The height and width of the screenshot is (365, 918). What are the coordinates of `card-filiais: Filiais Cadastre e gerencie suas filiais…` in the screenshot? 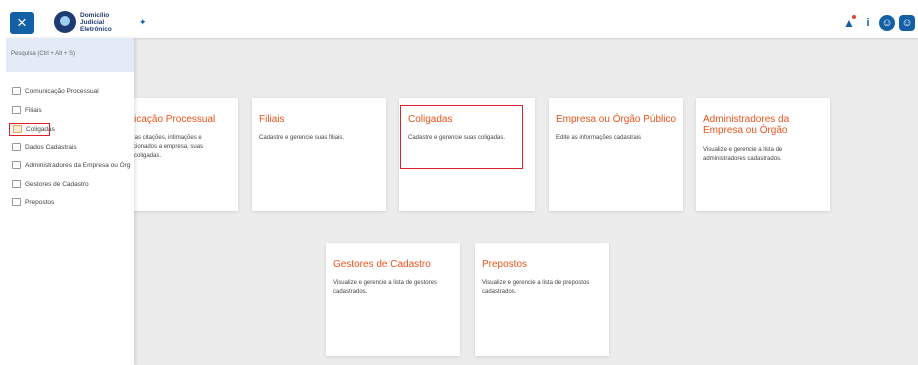 It's located at (319, 154).